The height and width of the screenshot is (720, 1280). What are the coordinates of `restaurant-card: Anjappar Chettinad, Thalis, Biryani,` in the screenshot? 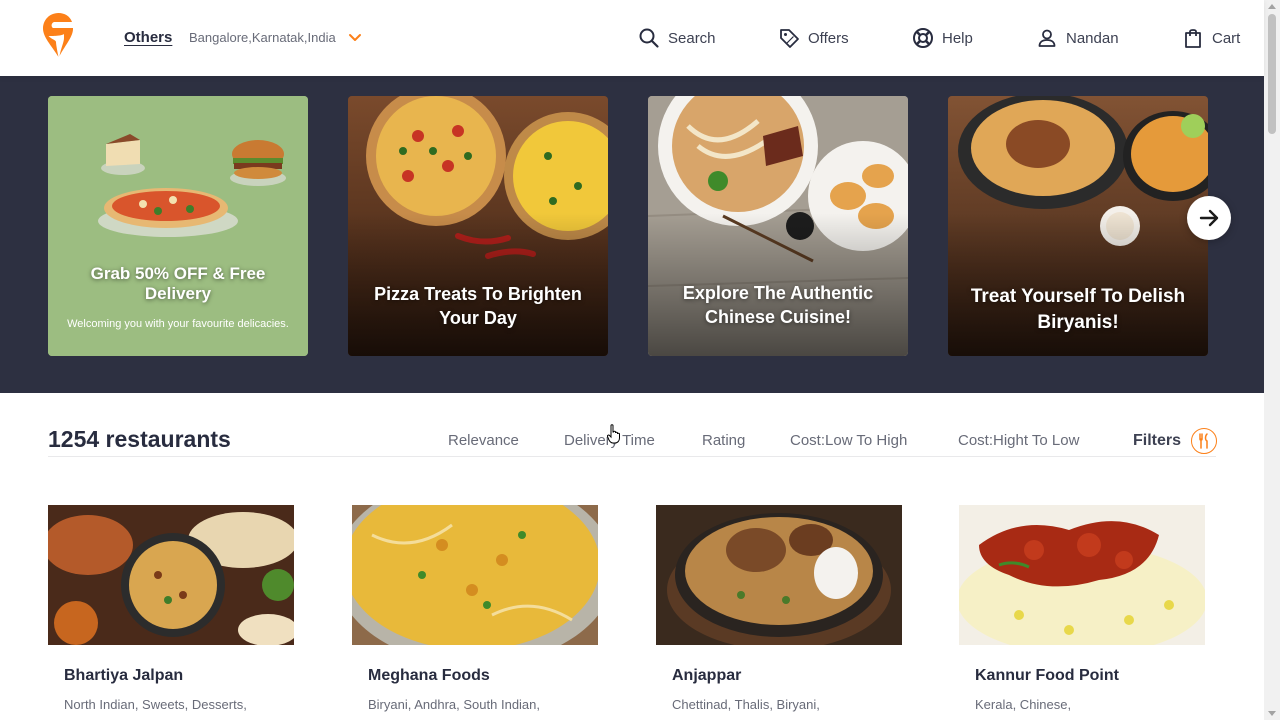 It's located at (779, 608).